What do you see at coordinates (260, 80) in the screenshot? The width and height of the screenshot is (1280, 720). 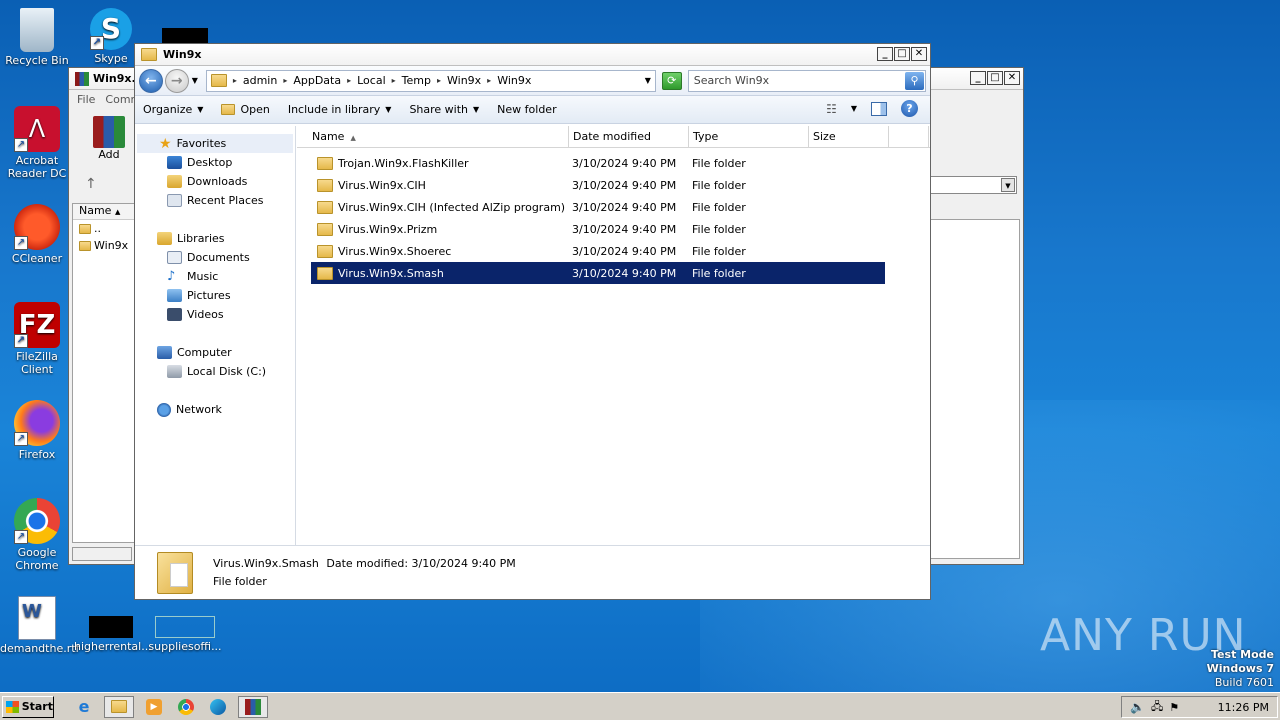 I see `breadcrumb-item: admin` at bounding box center [260, 80].